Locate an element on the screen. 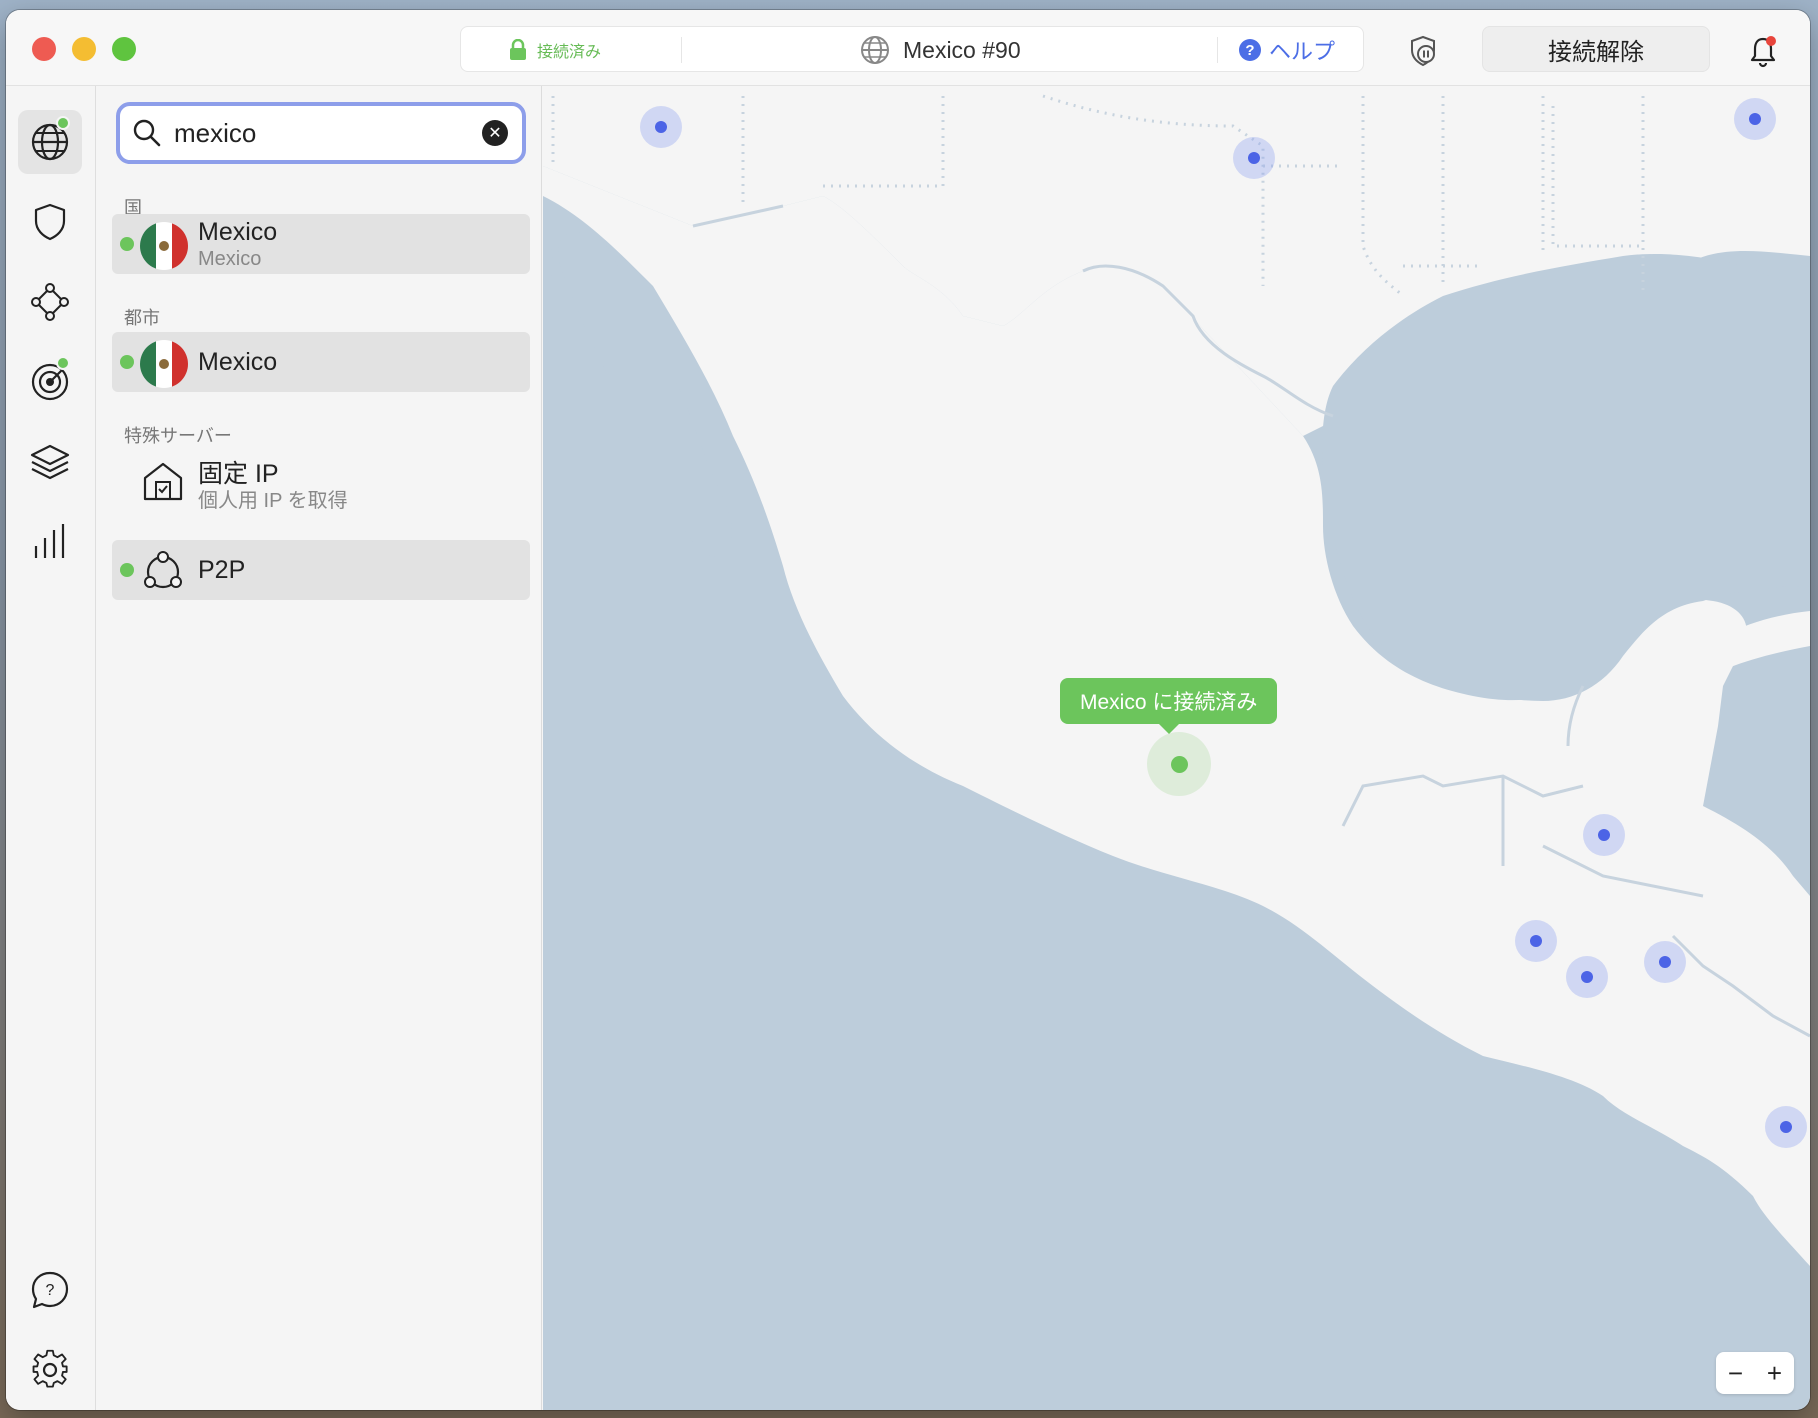  gear-icon is located at coordinates (50, 1368).